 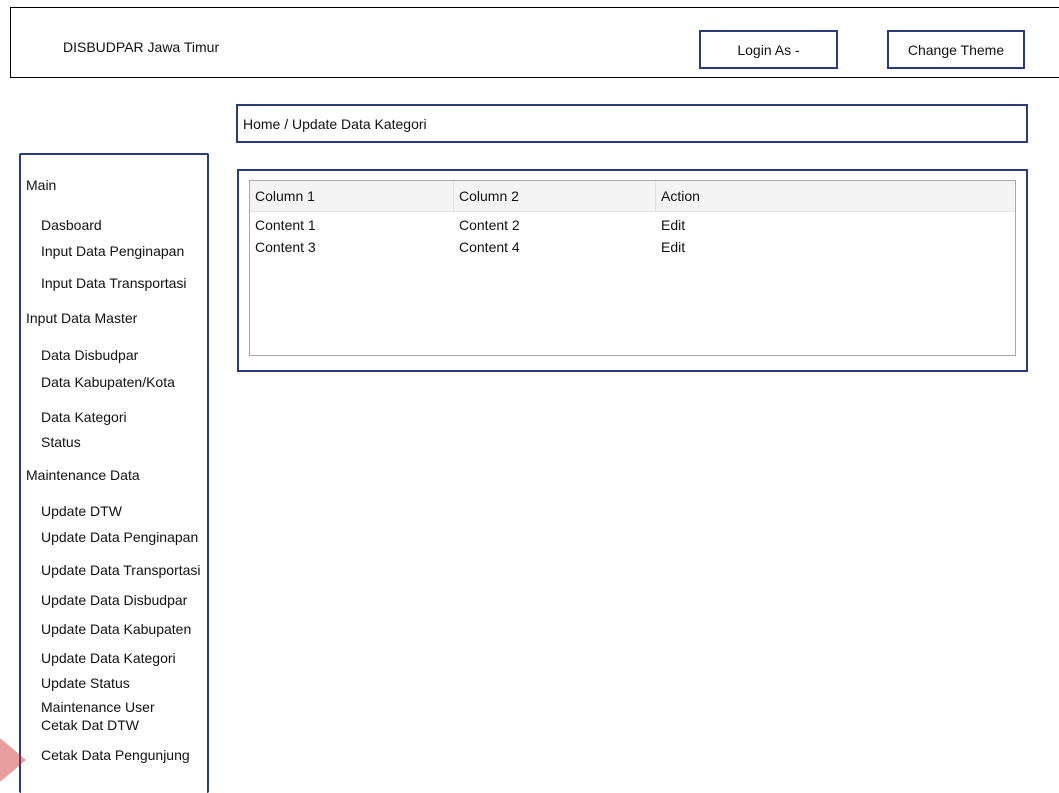 I want to click on app-title: DISBUDPAR Jawa Timur, so click(x=141, y=47).